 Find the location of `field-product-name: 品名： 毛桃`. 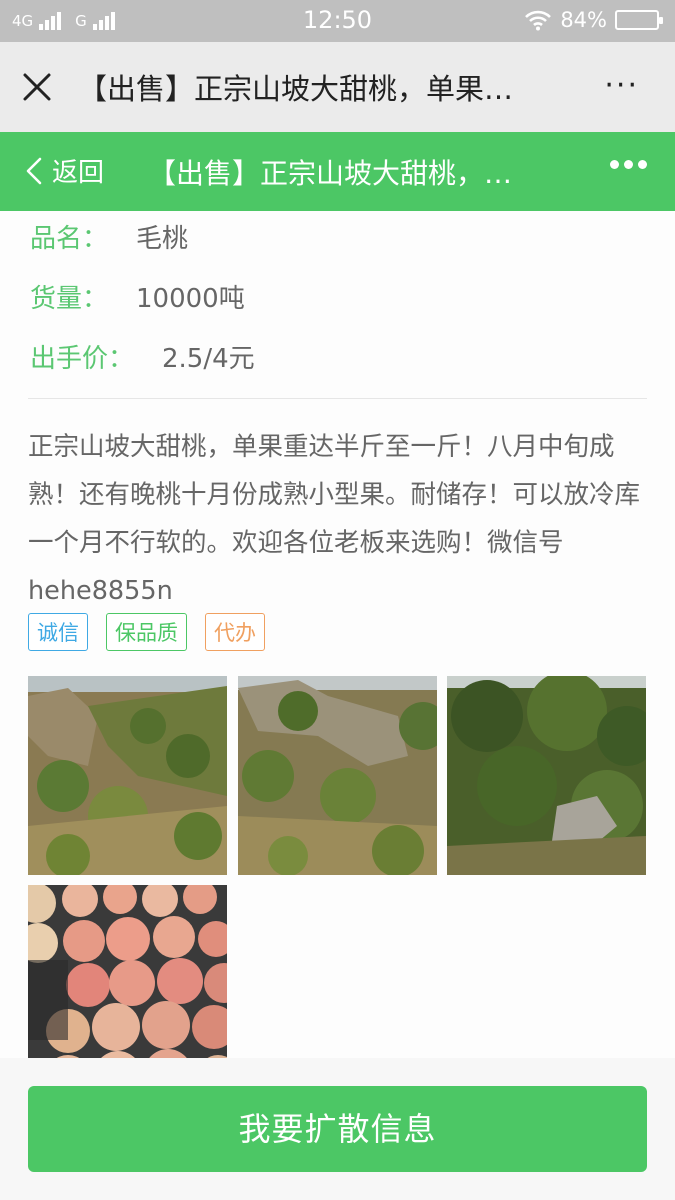

field-product-name: 品名： 毛桃 is located at coordinates (109, 236).